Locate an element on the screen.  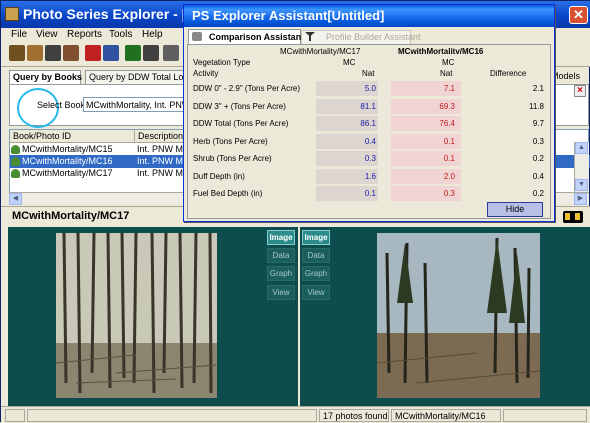
app-icon is located at coordinates (12, 14).